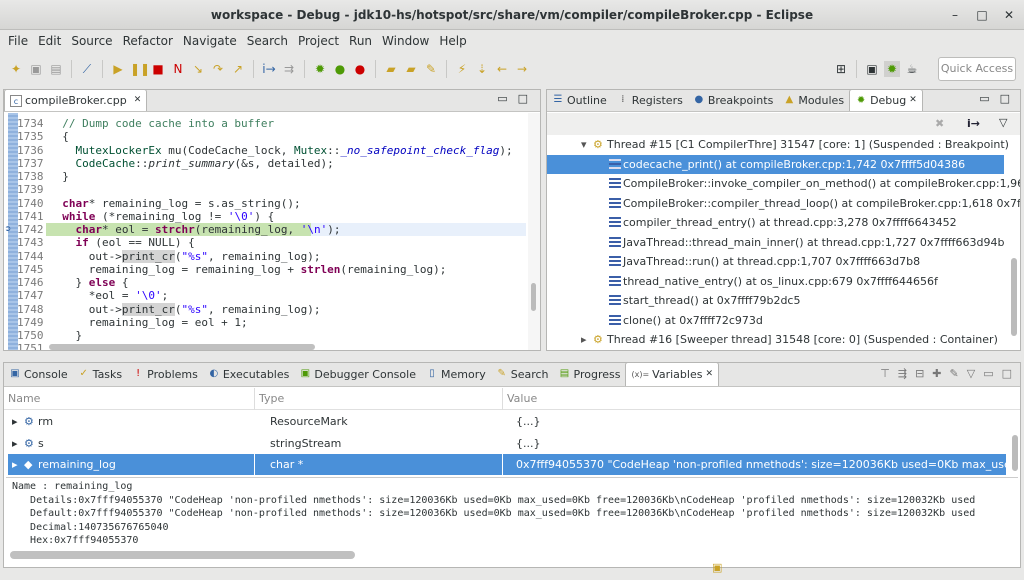 The width and height of the screenshot is (1024, 580). Describe the element at coordinates (118, 69) in the screenshot. I see `resume-icon: ▶` at that location.